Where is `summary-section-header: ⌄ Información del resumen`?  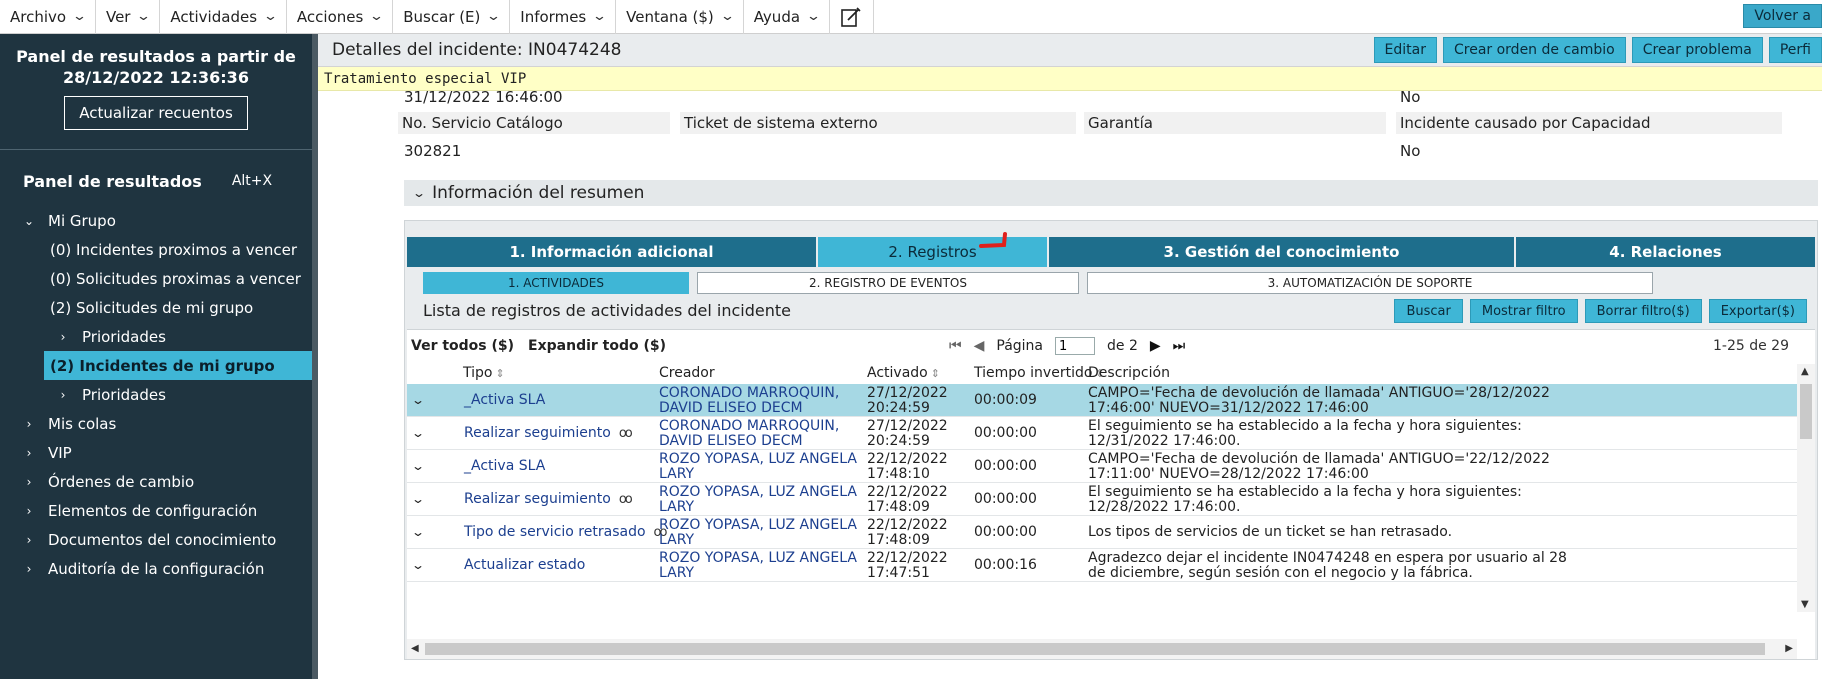
summary-section-header: ⌄ Información del resumen is located at coordinates (1111, 193).